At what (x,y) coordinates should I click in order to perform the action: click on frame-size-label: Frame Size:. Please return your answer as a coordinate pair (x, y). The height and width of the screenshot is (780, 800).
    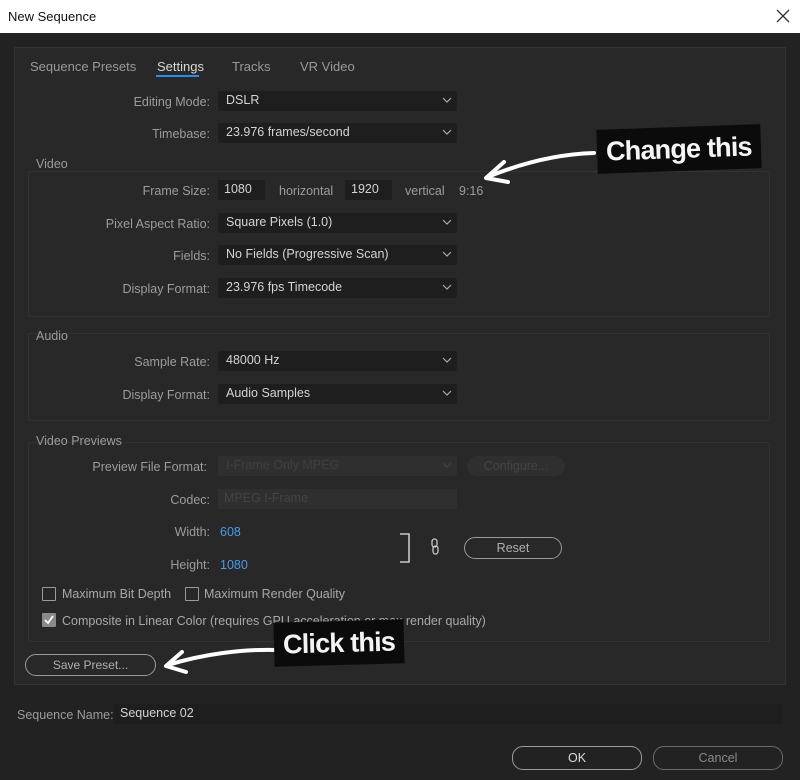
    Looking at the image, I should click on (176, 191).